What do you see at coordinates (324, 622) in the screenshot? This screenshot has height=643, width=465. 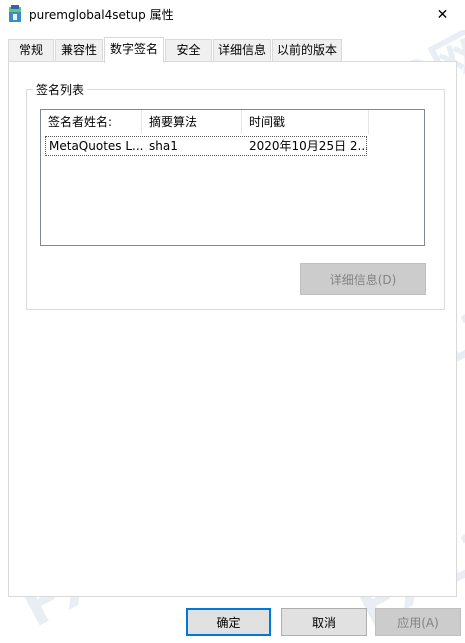 I see `cancel-button: 取消` at bounding box center [324, 622].